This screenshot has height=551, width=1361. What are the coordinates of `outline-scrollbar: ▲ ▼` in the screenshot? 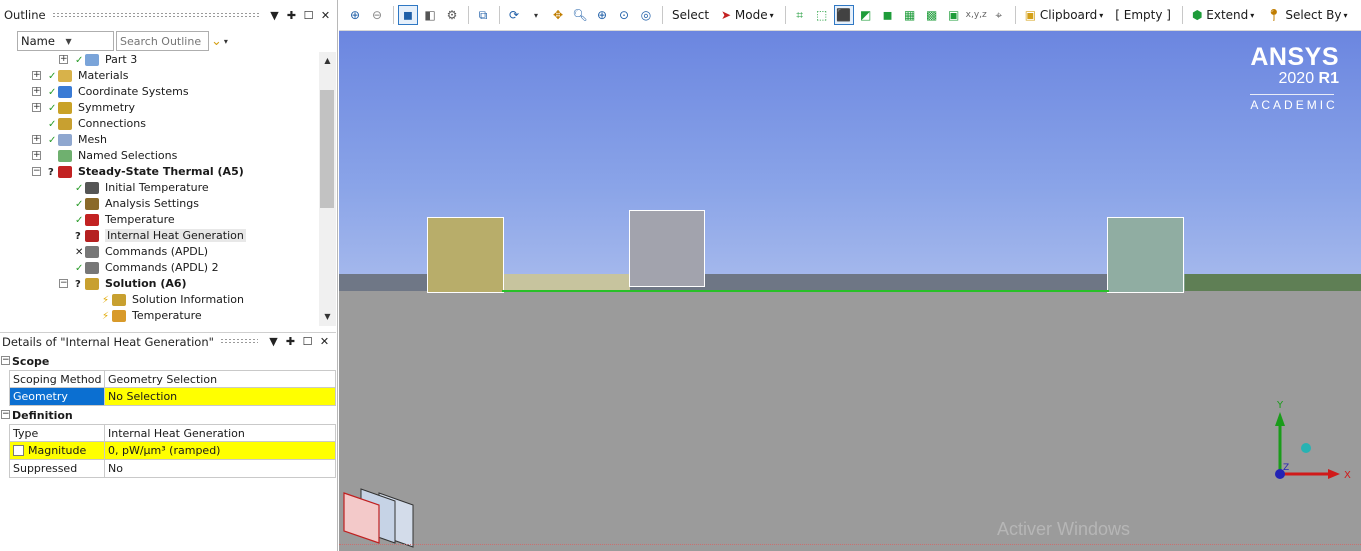 It's located at (327, 189).